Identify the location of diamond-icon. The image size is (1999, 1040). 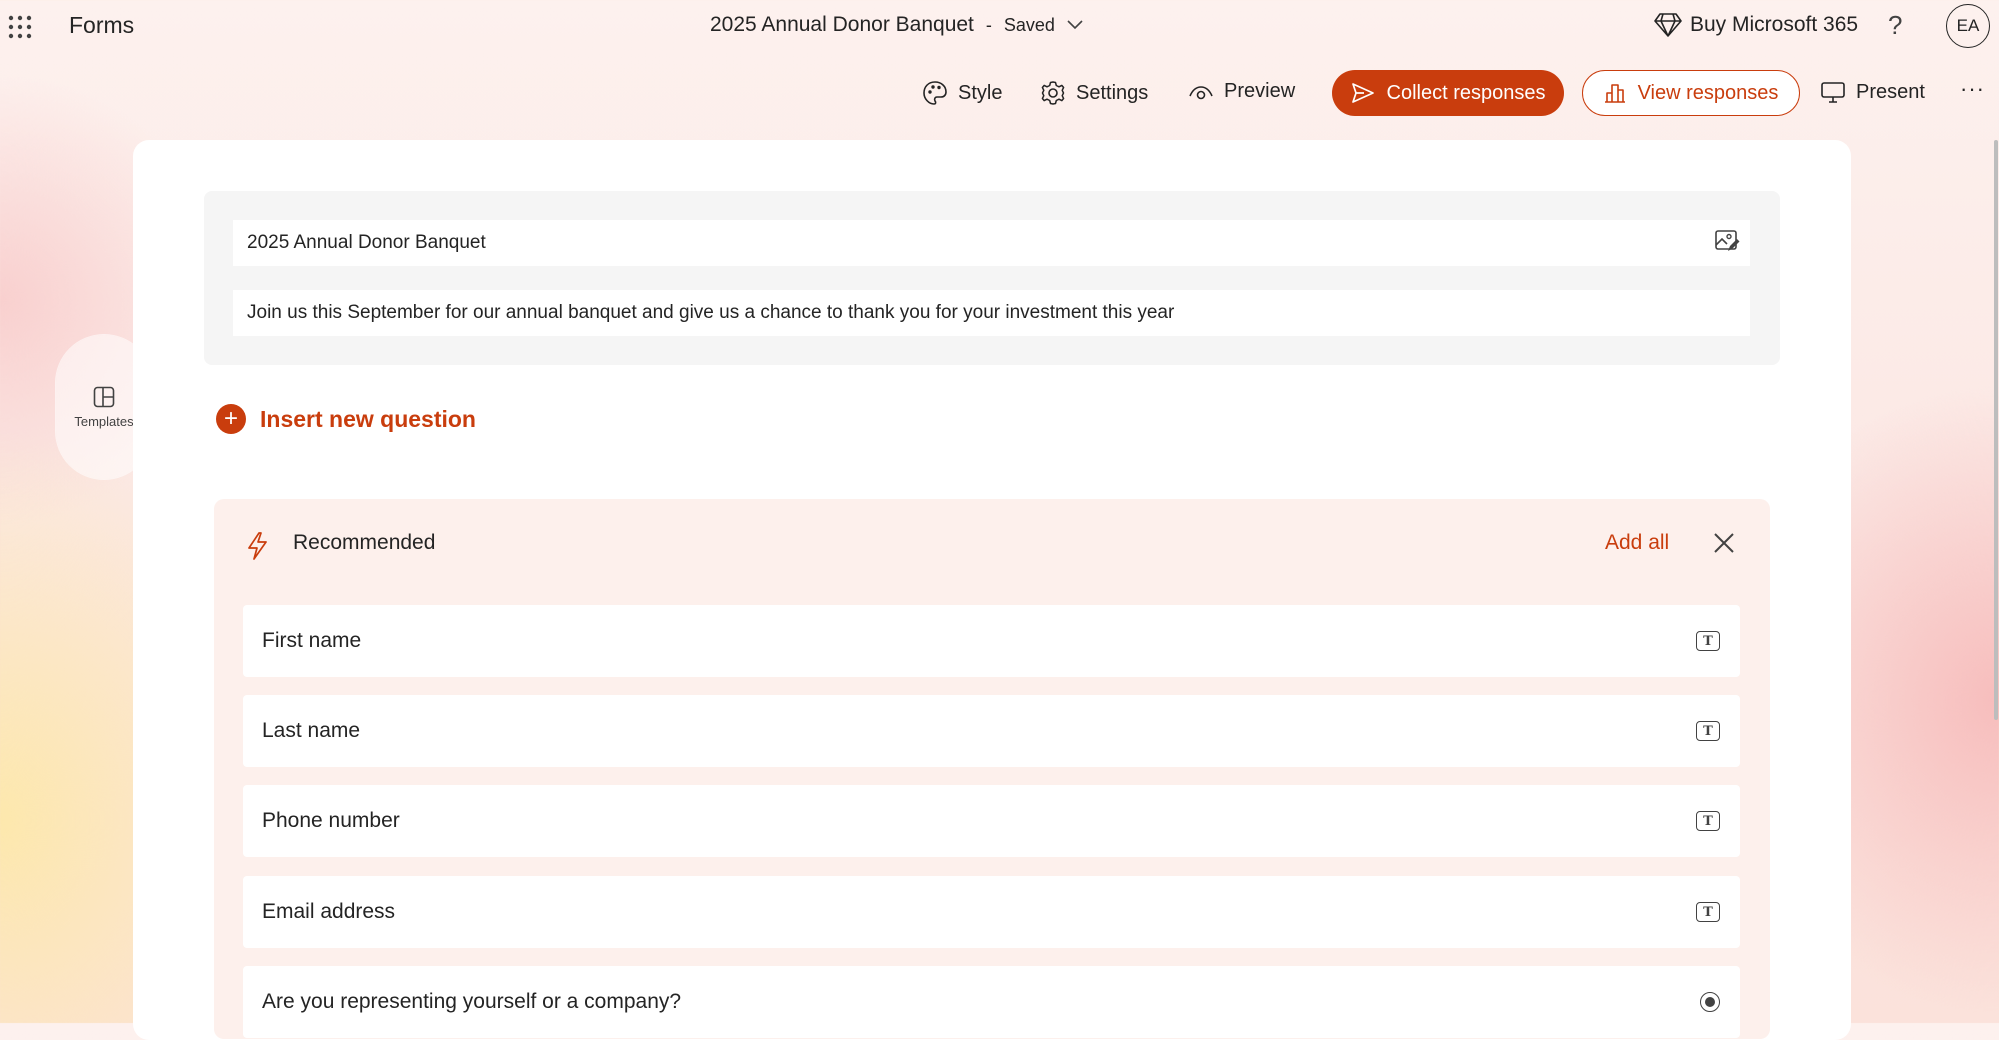
(1668, 25).